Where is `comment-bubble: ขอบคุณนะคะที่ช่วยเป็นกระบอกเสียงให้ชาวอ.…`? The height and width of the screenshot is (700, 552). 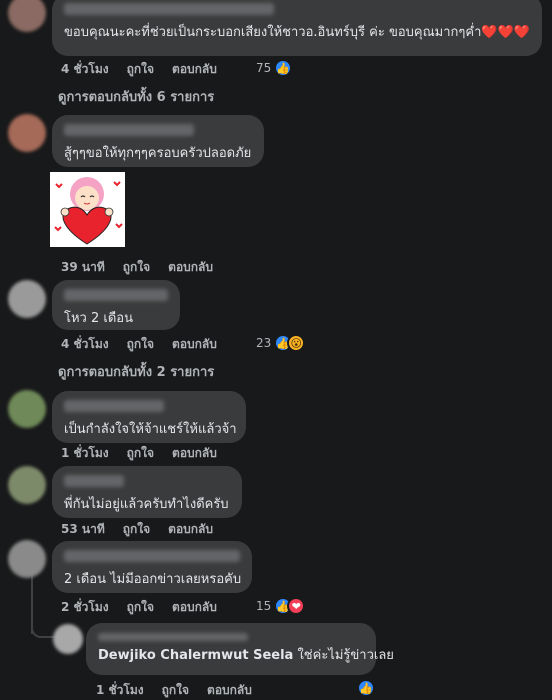
comment-bubble: ขอบคุณนะคะที่ช่วยเป็นกระบอกเสียงให้ชาวอ.… is located at coordinates (297, 28).